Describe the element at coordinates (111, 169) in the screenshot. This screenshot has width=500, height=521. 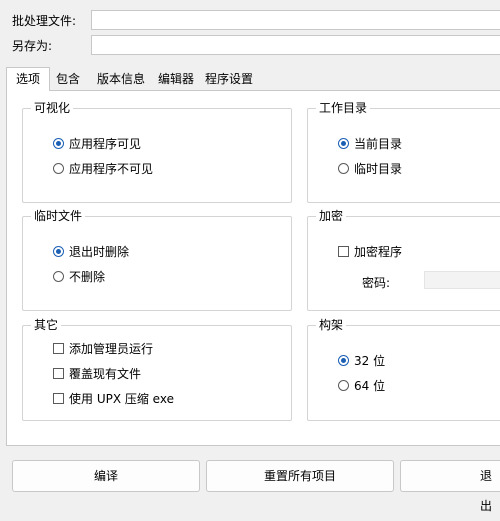
I see `app-invisible-label: 应用程序不可见` at that location.